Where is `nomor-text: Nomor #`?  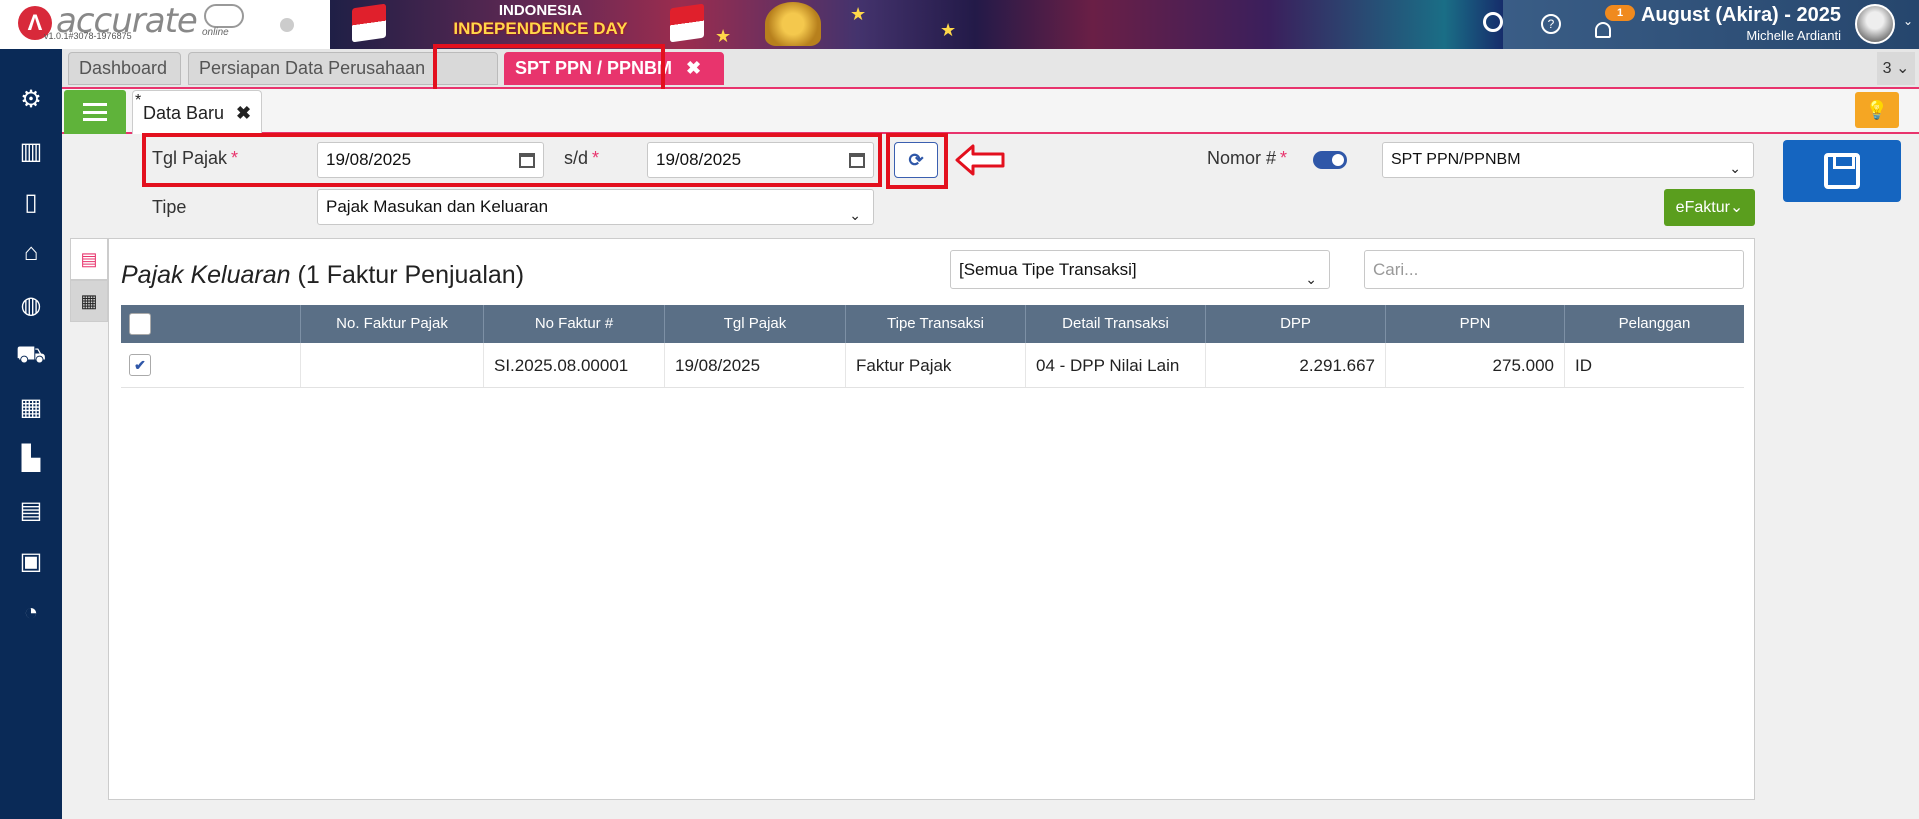 nomor-text: Nomor # is located at coordinates (1242, 158).